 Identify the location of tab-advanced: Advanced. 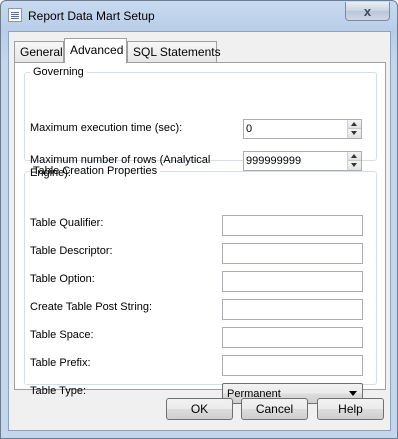
(95, 50).